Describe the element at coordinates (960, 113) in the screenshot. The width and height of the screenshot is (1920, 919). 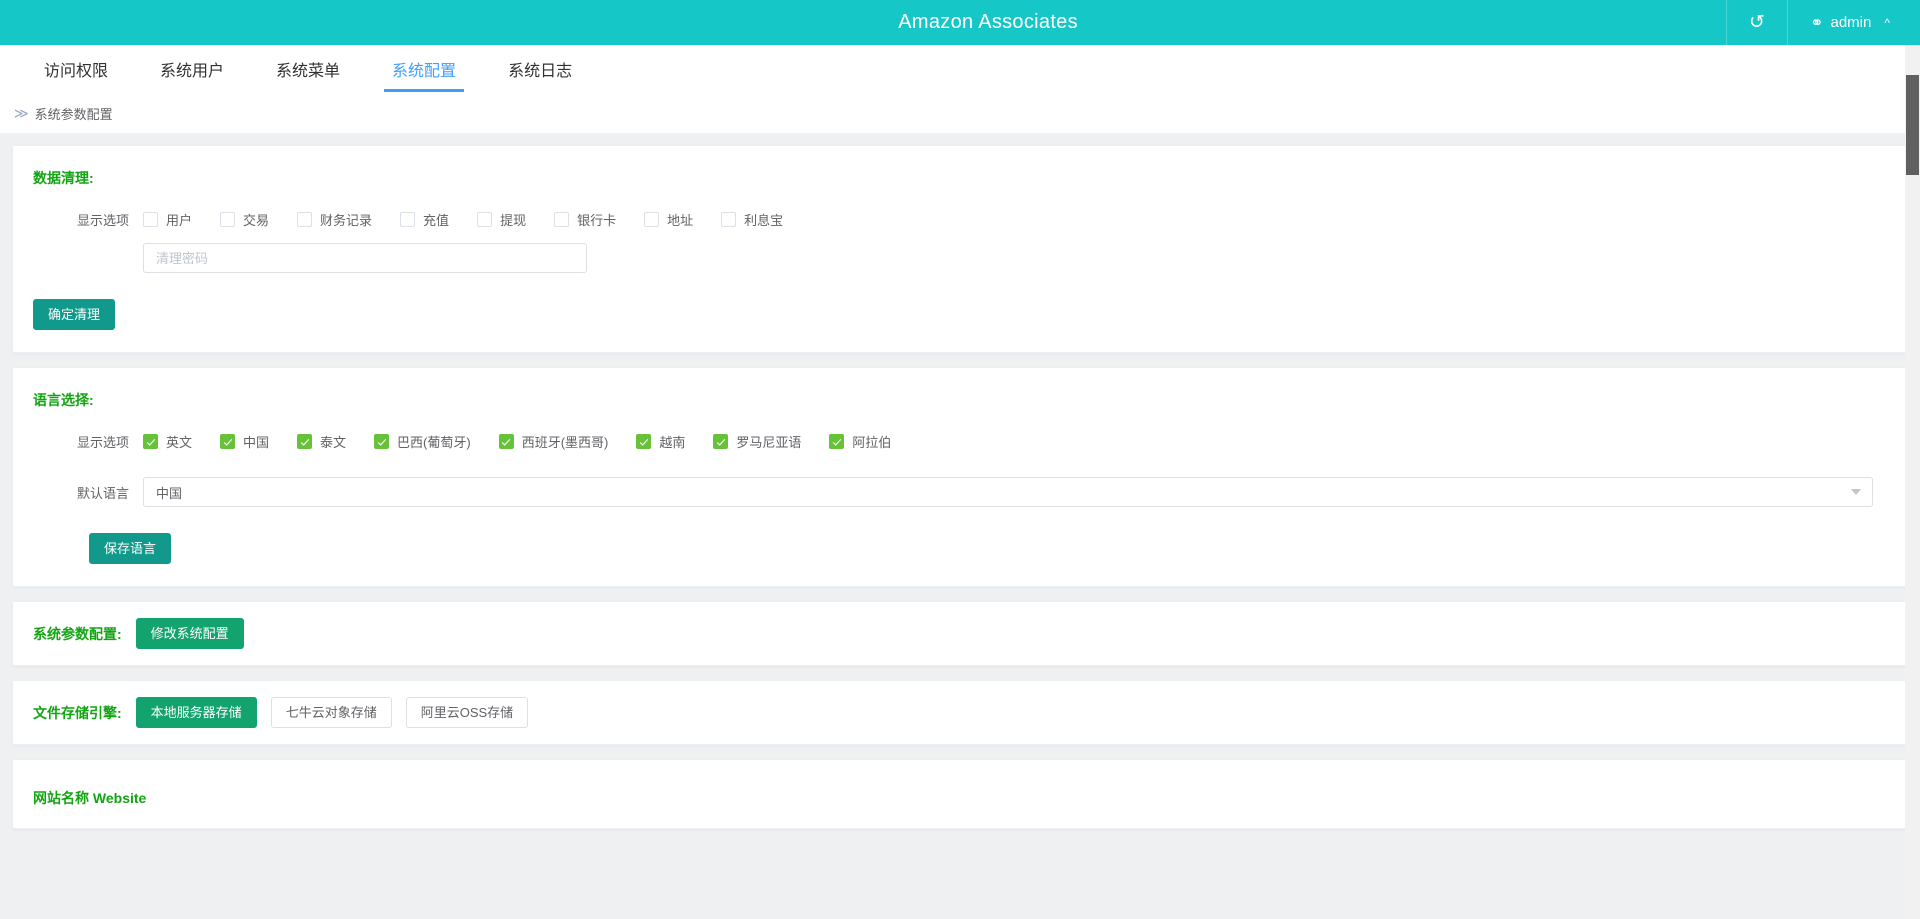
I see `breadcrumb: ≫ 系统参数配置` at that location.